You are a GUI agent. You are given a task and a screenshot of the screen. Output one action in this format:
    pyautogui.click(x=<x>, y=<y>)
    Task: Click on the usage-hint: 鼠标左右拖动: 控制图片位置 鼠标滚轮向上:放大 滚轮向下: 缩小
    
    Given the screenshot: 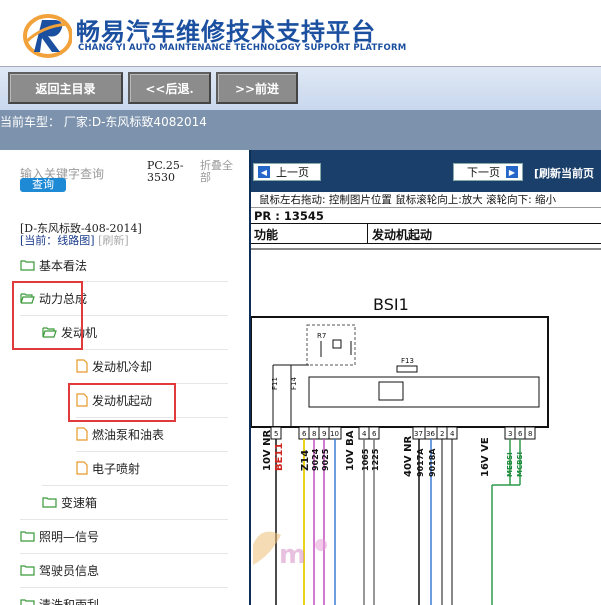 What is the action you would take?
    pyautogui.click(x=426, y=200)
    